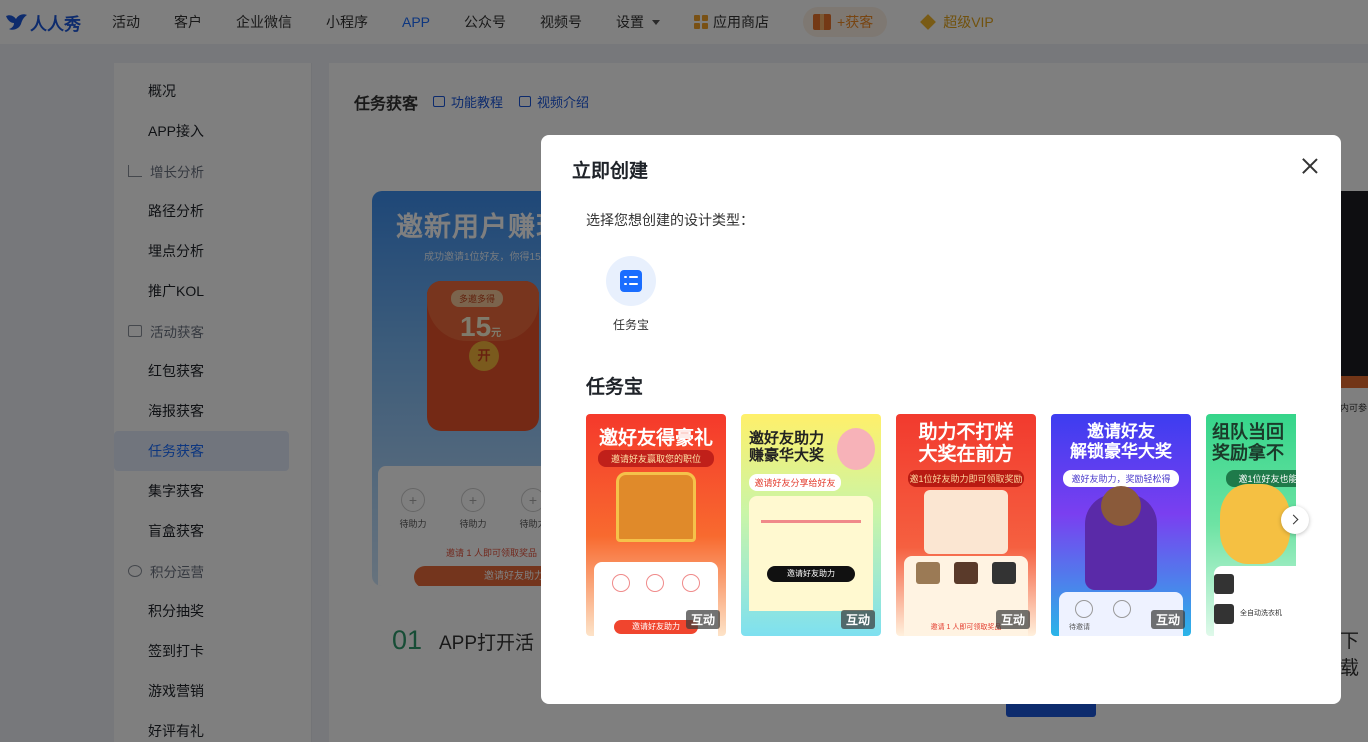 This screenshot has width=1368, height=742. Describe the element at coordinates (1255, 601) in the screenshot. I see `template-panel: 全自动洗衣机` at that location.